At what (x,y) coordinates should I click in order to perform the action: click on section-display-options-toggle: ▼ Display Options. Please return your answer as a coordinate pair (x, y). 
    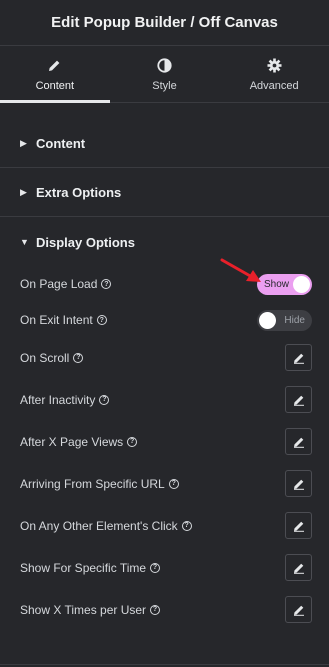
    Looking at the image, I should click on (164, 242).